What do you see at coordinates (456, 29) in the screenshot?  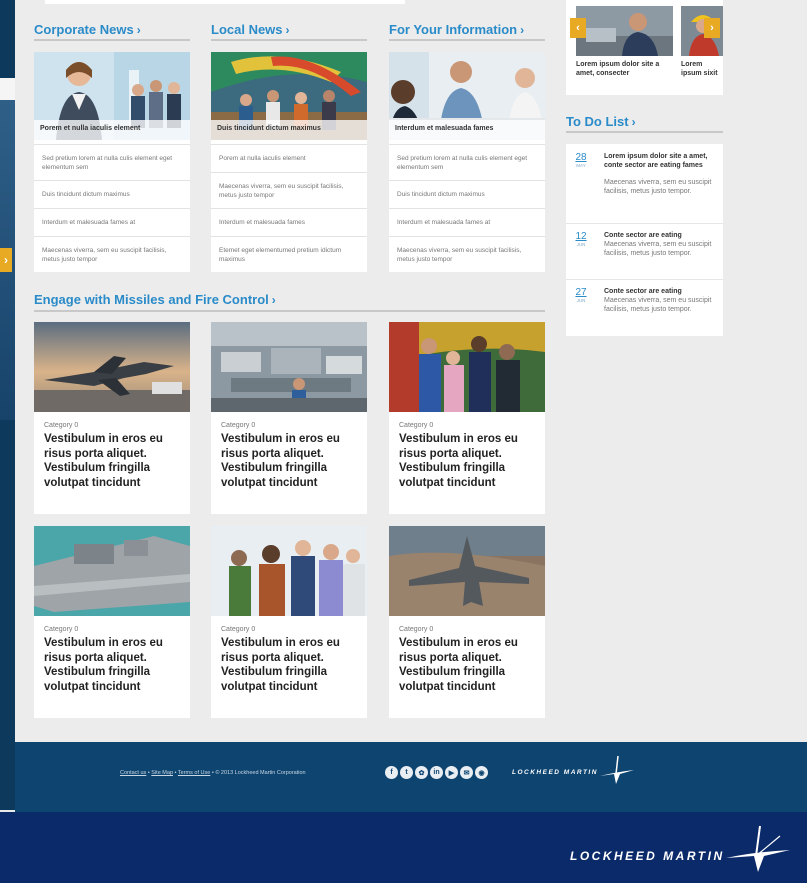 I see `fyi-link: For Your Information ›` at bounding box center [456, 29].